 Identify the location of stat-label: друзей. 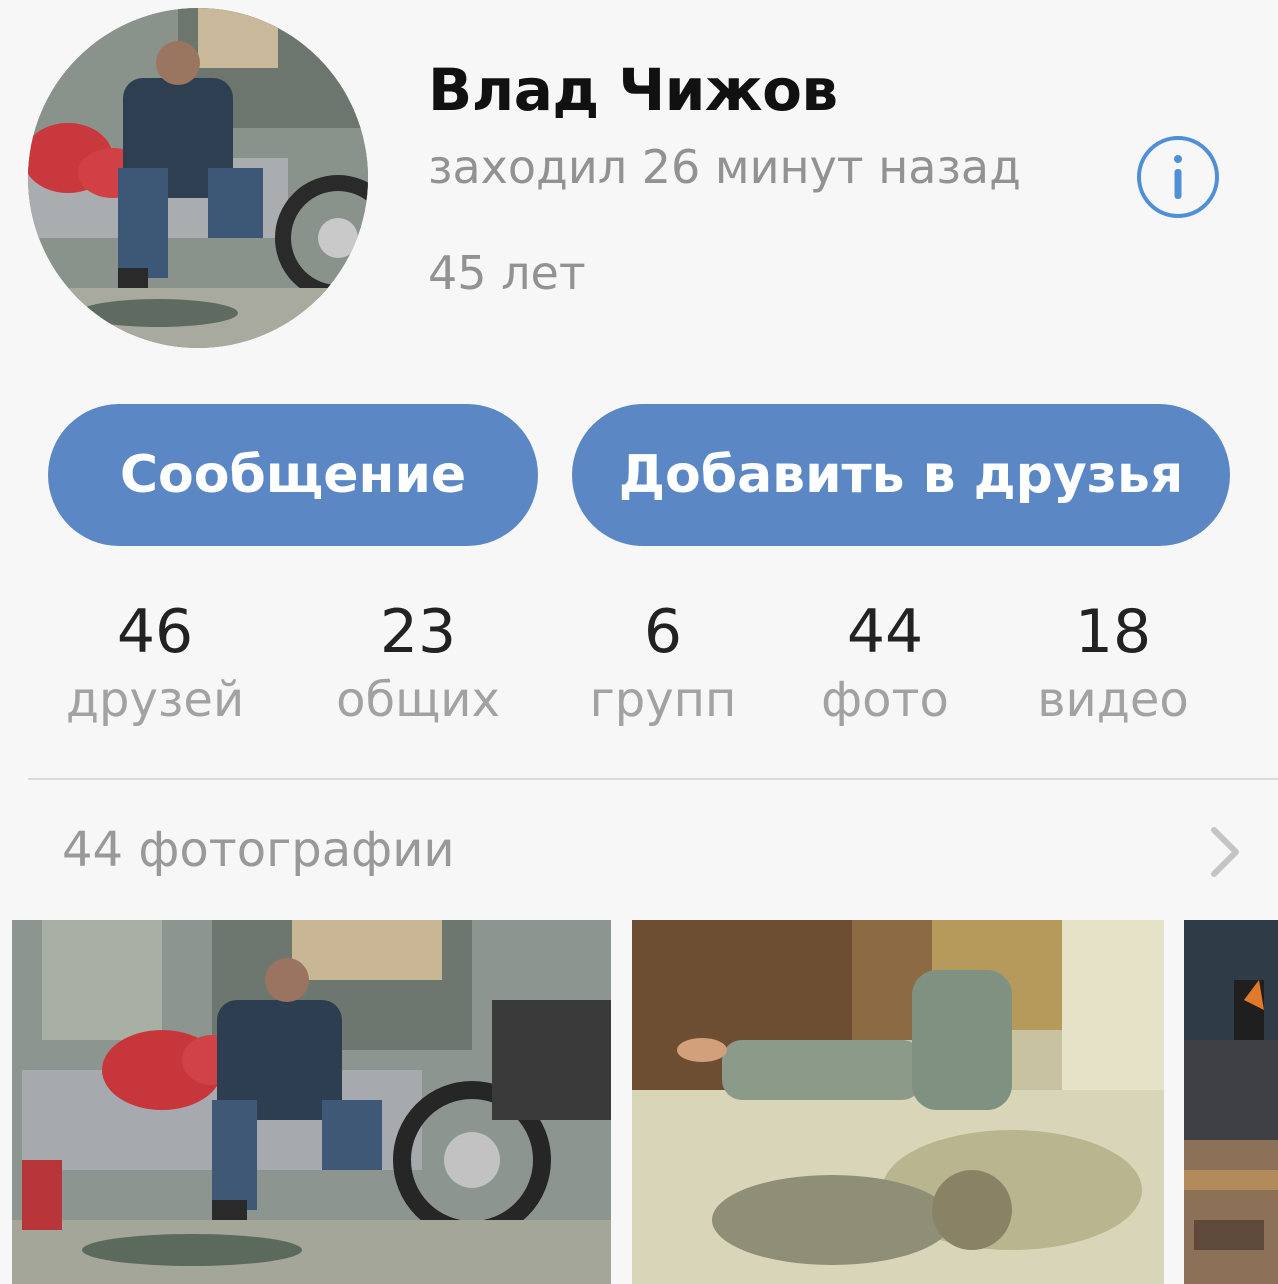
(155, 700).